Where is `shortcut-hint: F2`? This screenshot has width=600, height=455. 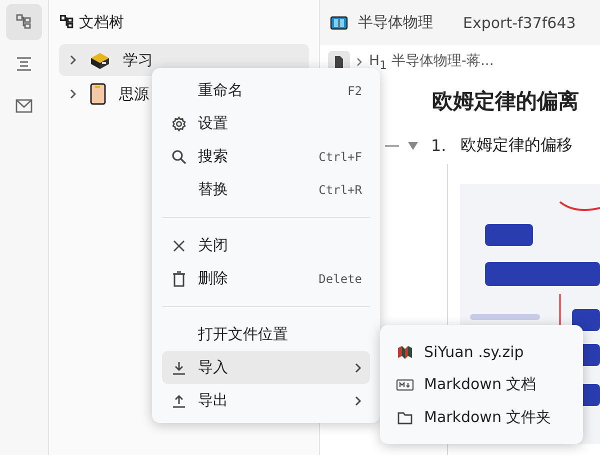 shortcut-hint: F2 is located at coordinates (355, 91).